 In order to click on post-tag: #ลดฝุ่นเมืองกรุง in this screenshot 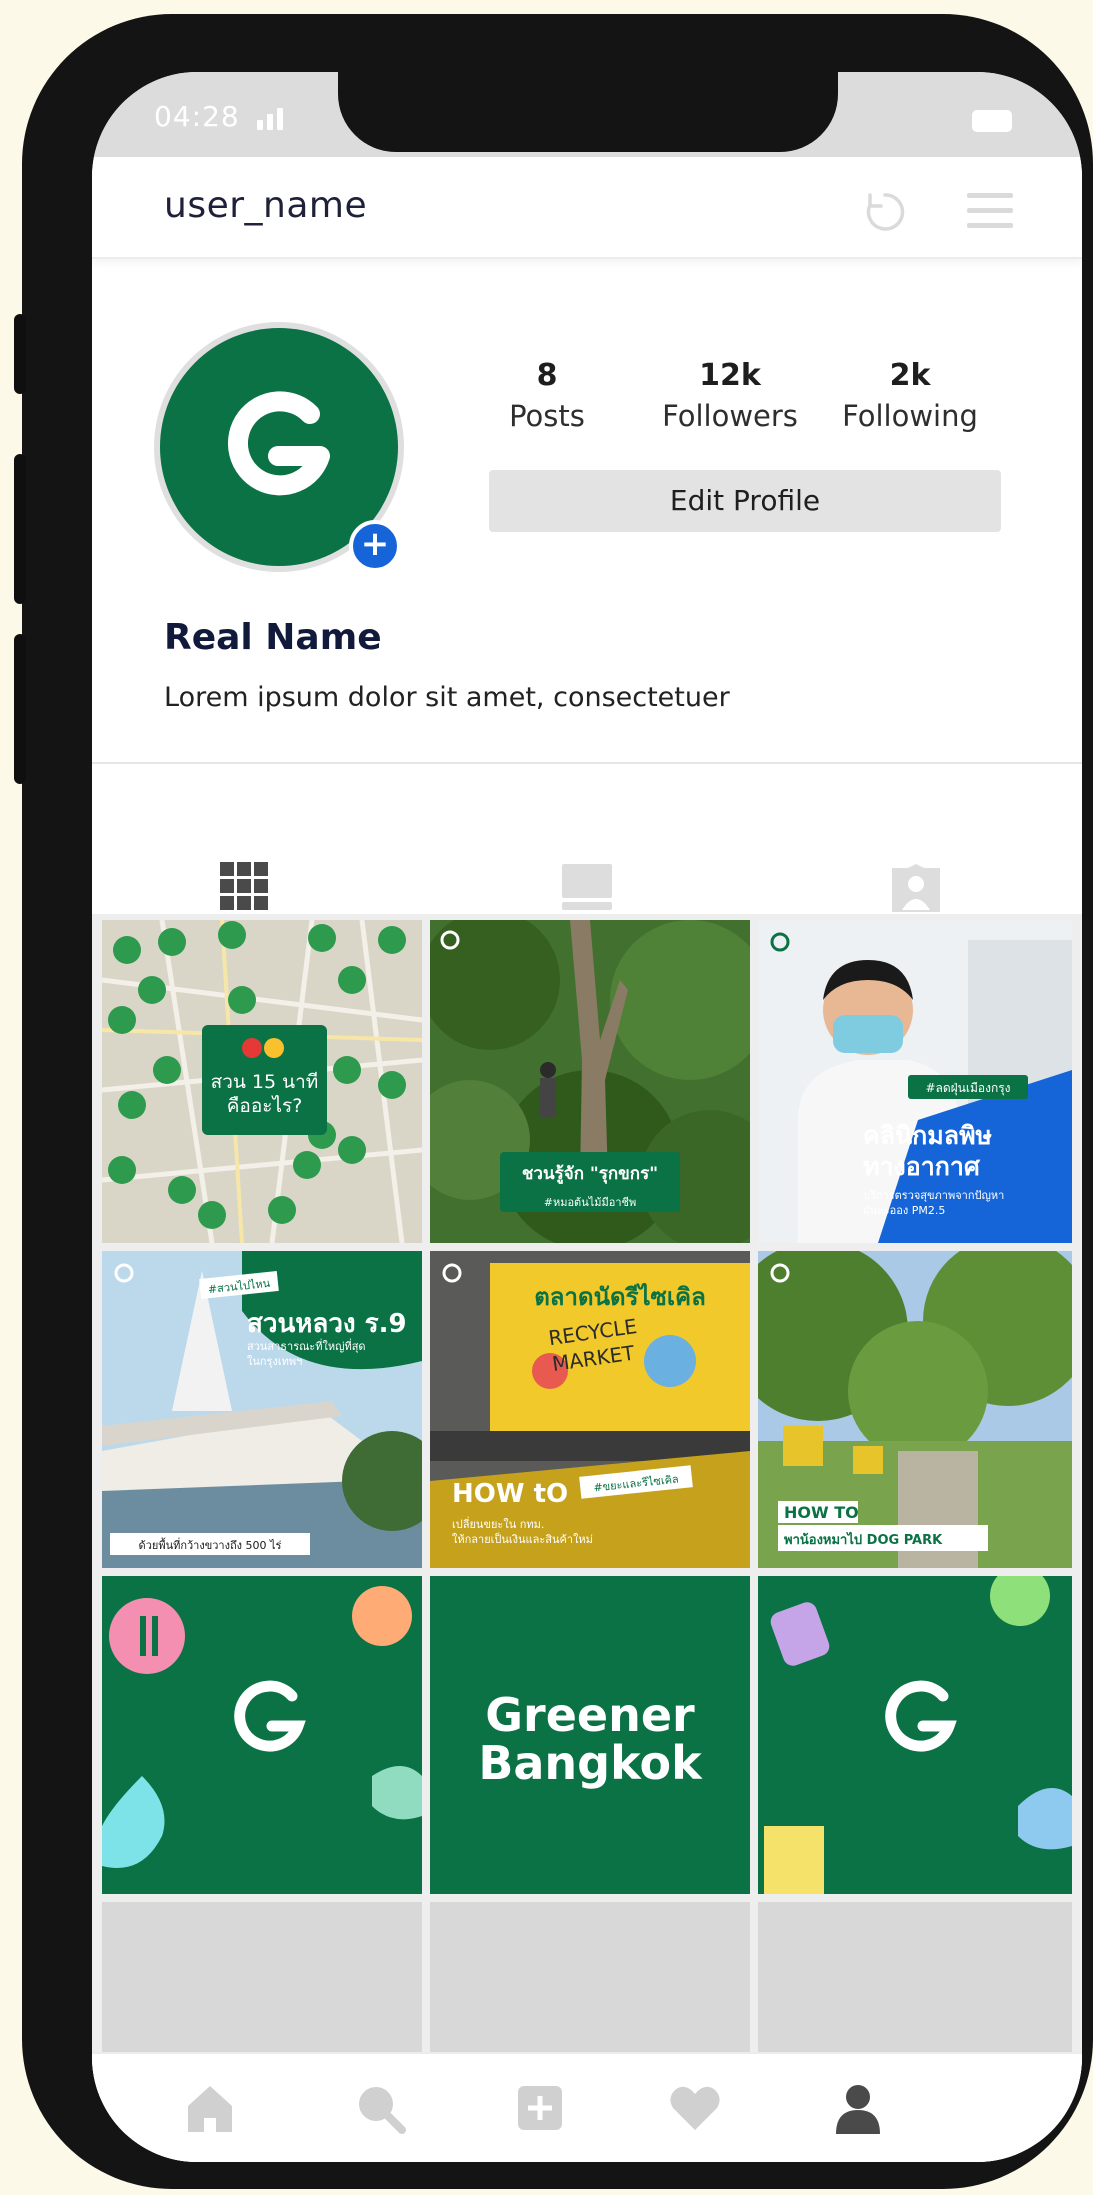, I will do `click(968, 1088)`.